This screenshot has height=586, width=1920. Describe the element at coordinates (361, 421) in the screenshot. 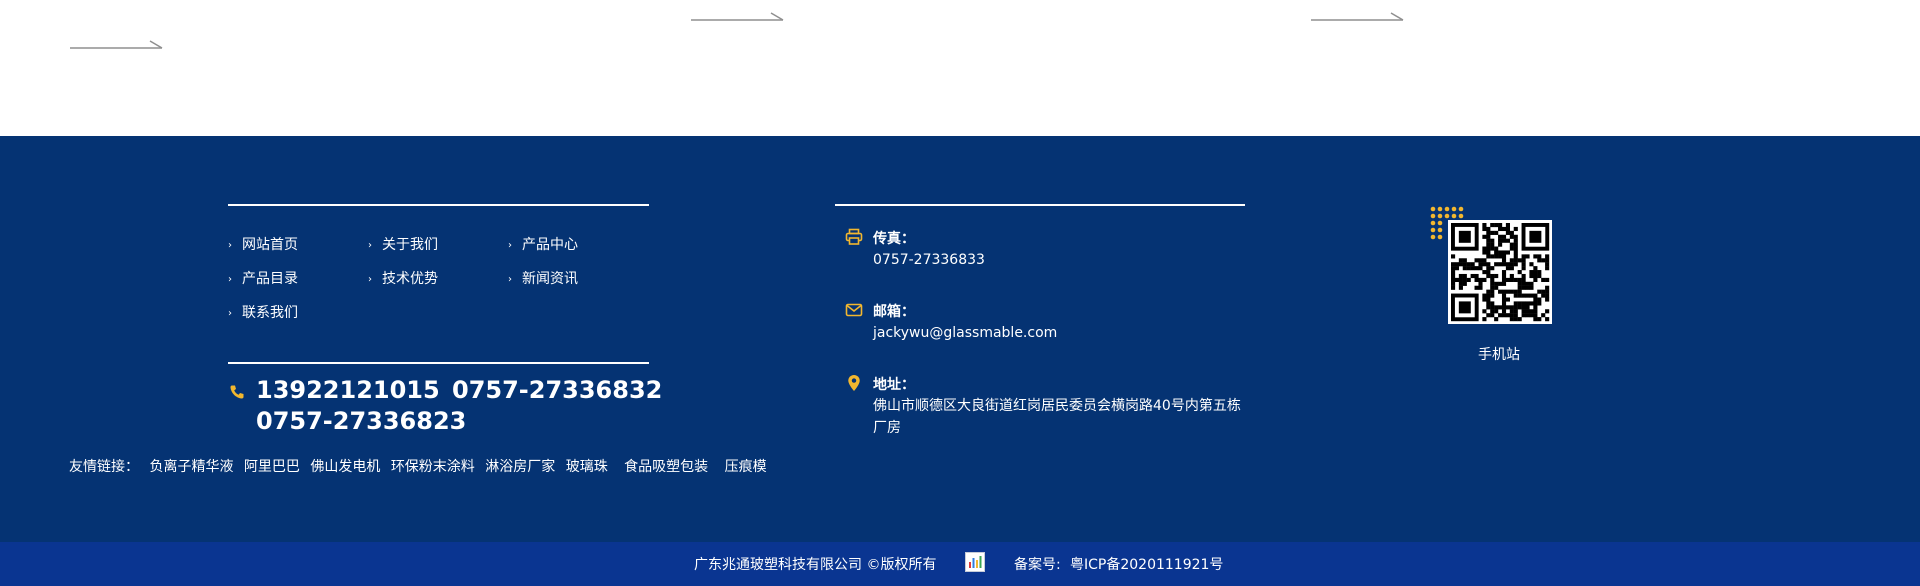

I see `office-phone-2: 0757-27336823` at that location.